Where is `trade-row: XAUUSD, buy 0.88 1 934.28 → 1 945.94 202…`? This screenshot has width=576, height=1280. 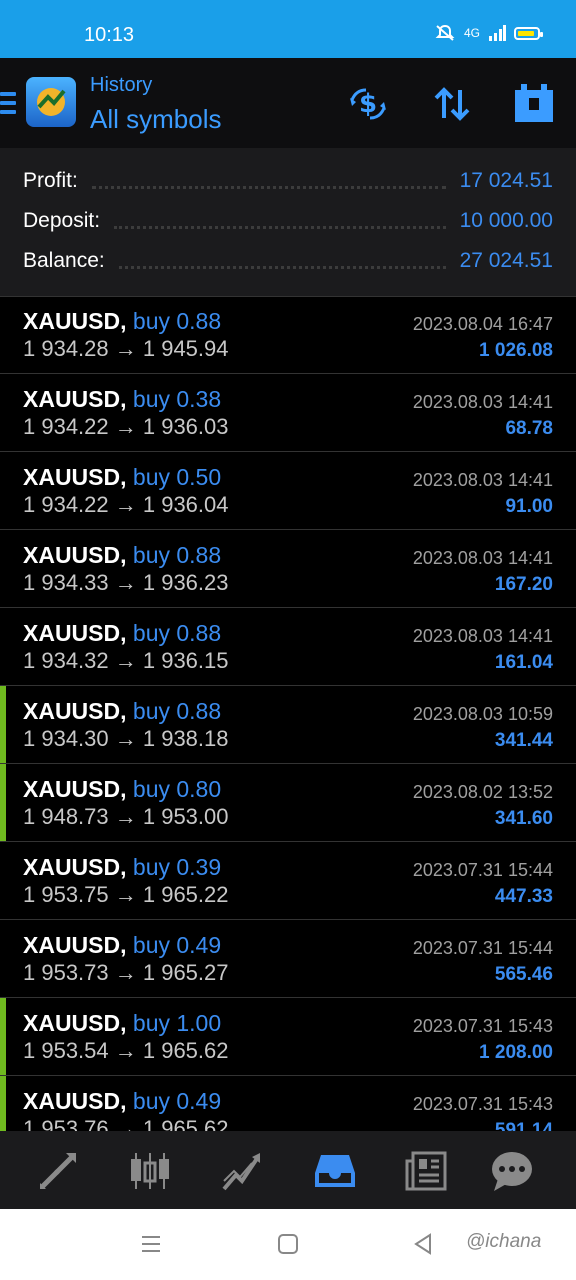 trade-row: XAUUSD, buy 0.88 1 934.28 → 1 945.94 202… is located at coordinates (288, 335).